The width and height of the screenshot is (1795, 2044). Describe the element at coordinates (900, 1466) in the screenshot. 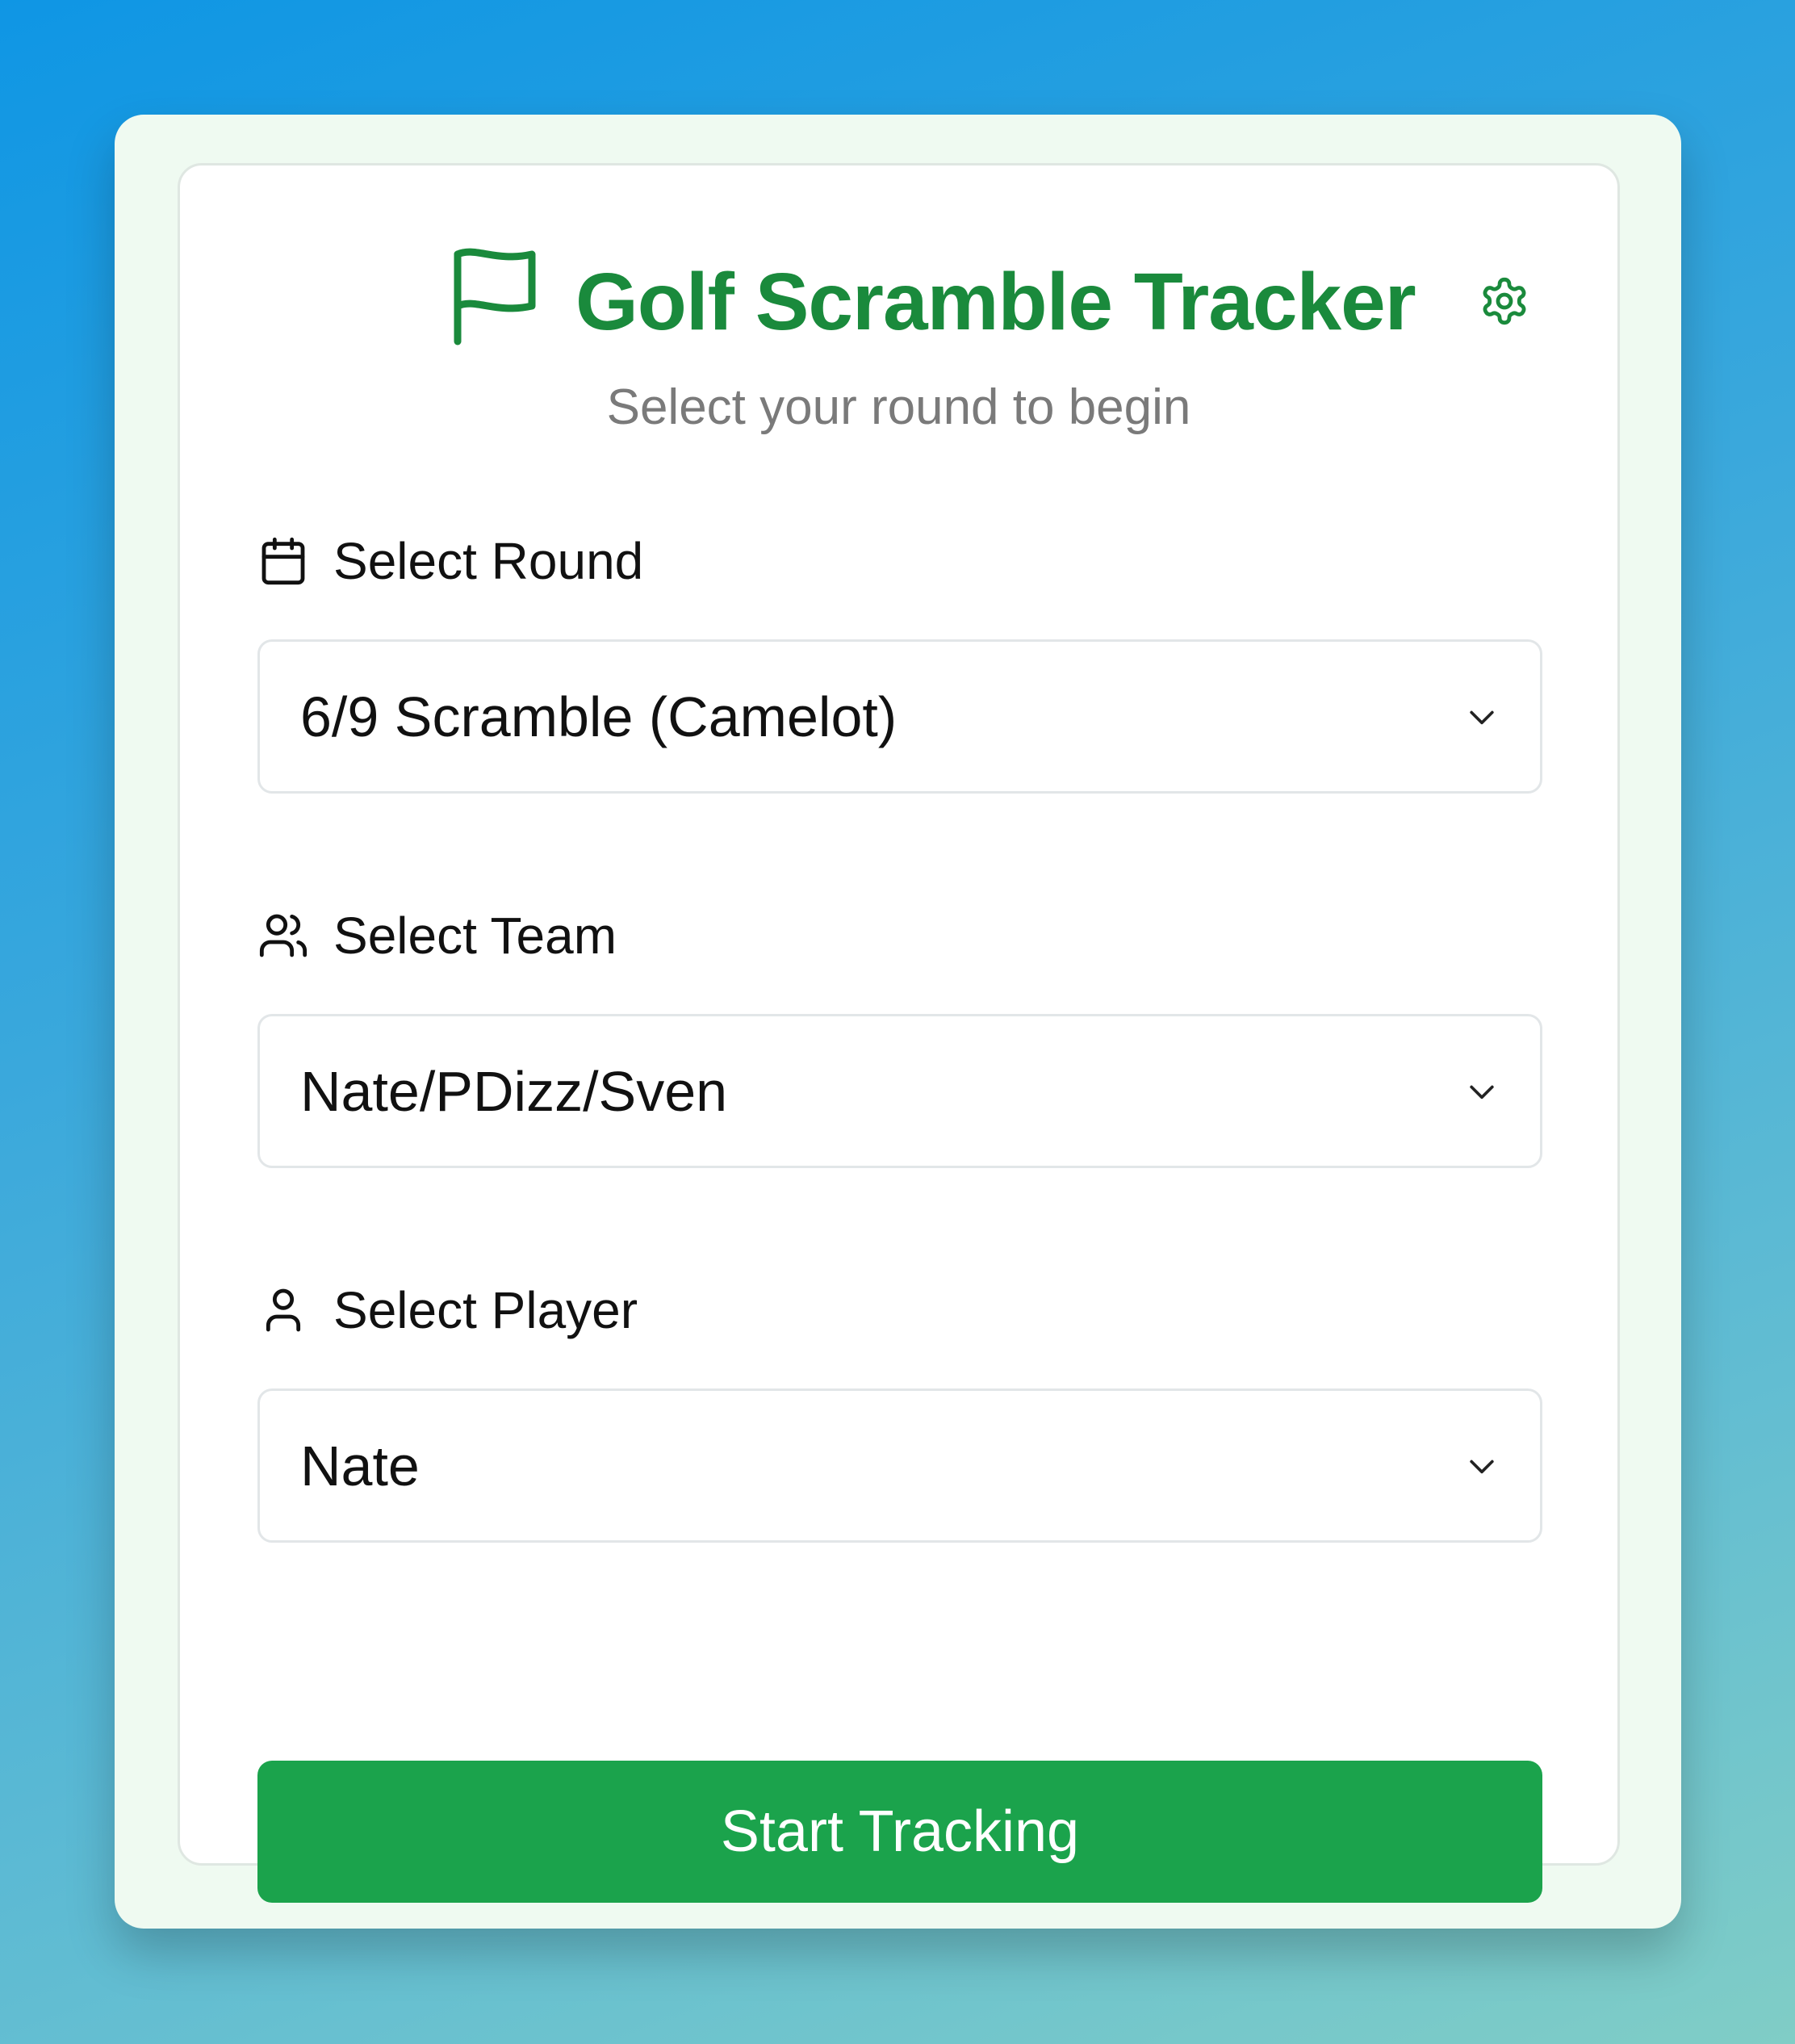

I see `player-select: Nate` at that location.